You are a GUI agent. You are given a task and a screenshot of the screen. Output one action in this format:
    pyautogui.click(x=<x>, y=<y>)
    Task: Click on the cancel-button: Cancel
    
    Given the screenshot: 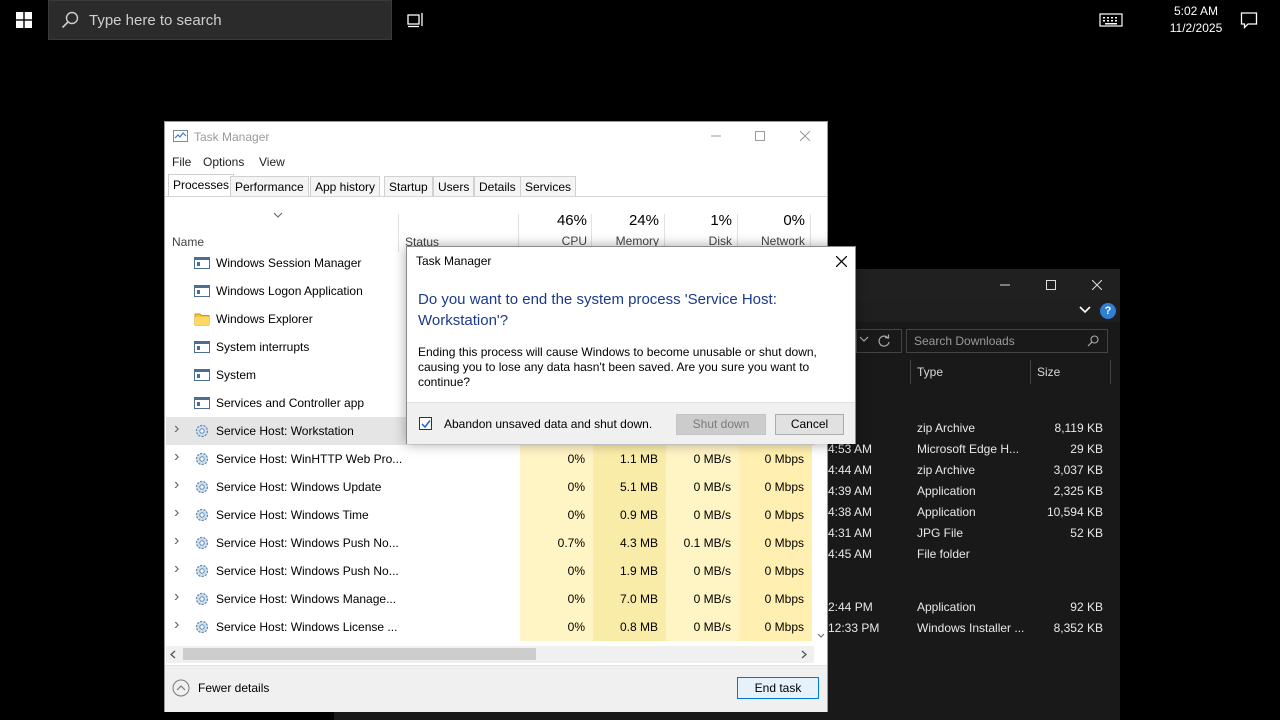 What is the action you would take?
    pyautogui.click(x=809, y=424)
    